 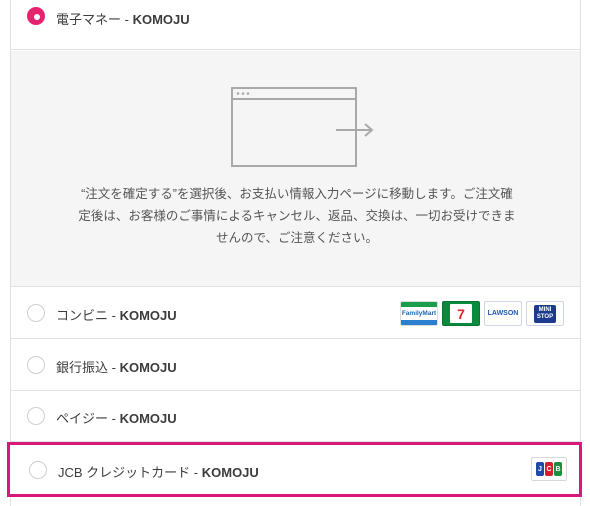 What do you see at coordinates (116, 315) in the screenshot?
I see `payment-option-label: コンビニ - KOMOJU` at bounding box center [116, 315].